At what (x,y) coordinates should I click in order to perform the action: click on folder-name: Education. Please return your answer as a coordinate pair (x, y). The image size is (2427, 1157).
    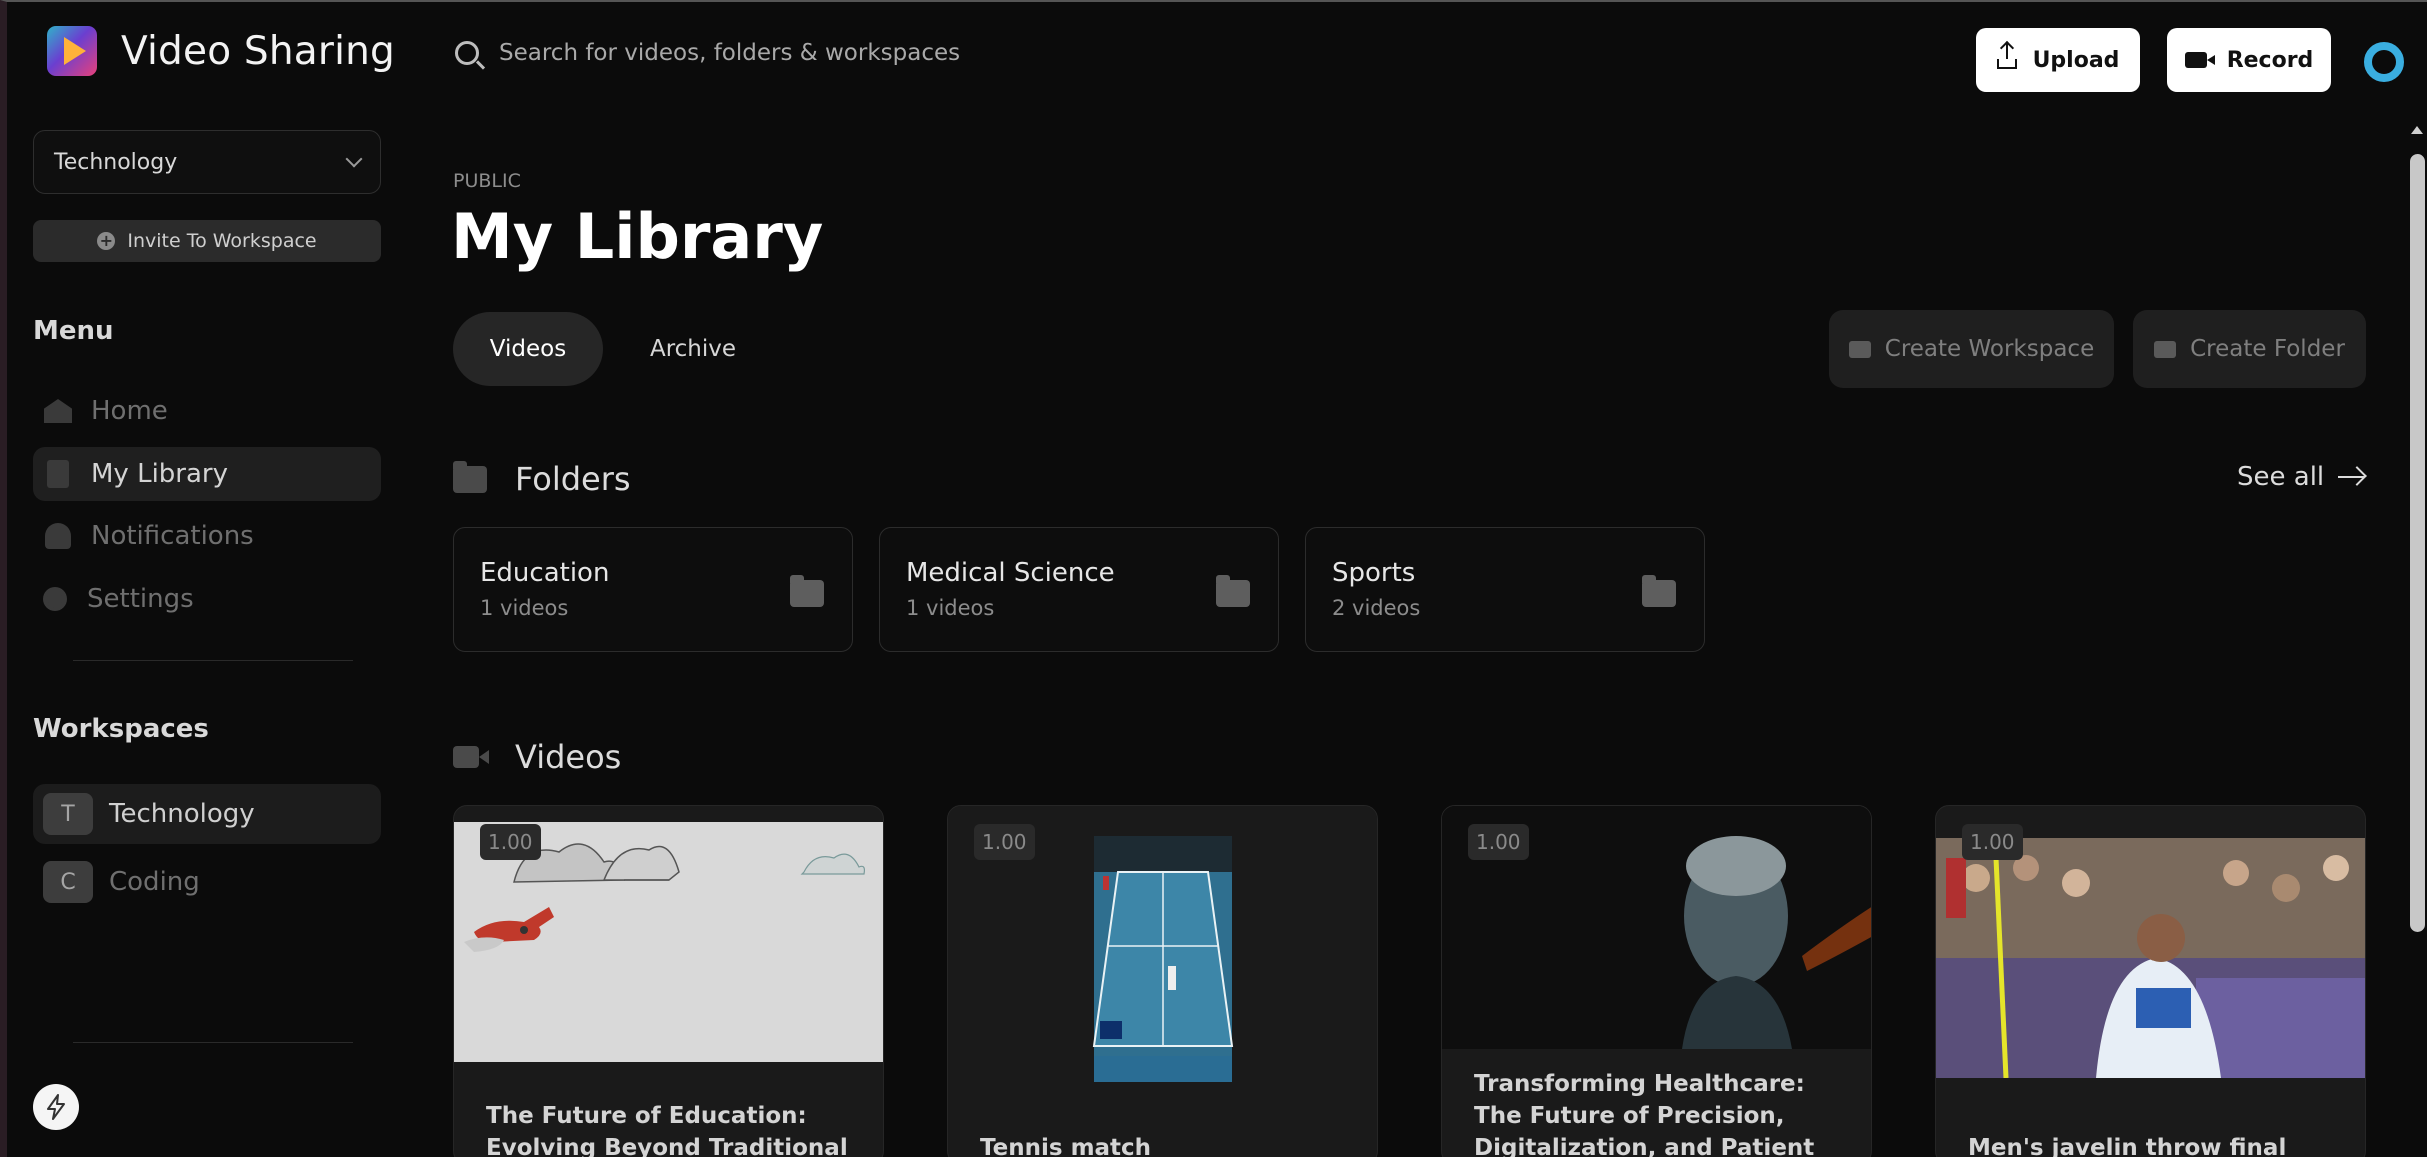
    Looking at the image, I should click on (545, 573).